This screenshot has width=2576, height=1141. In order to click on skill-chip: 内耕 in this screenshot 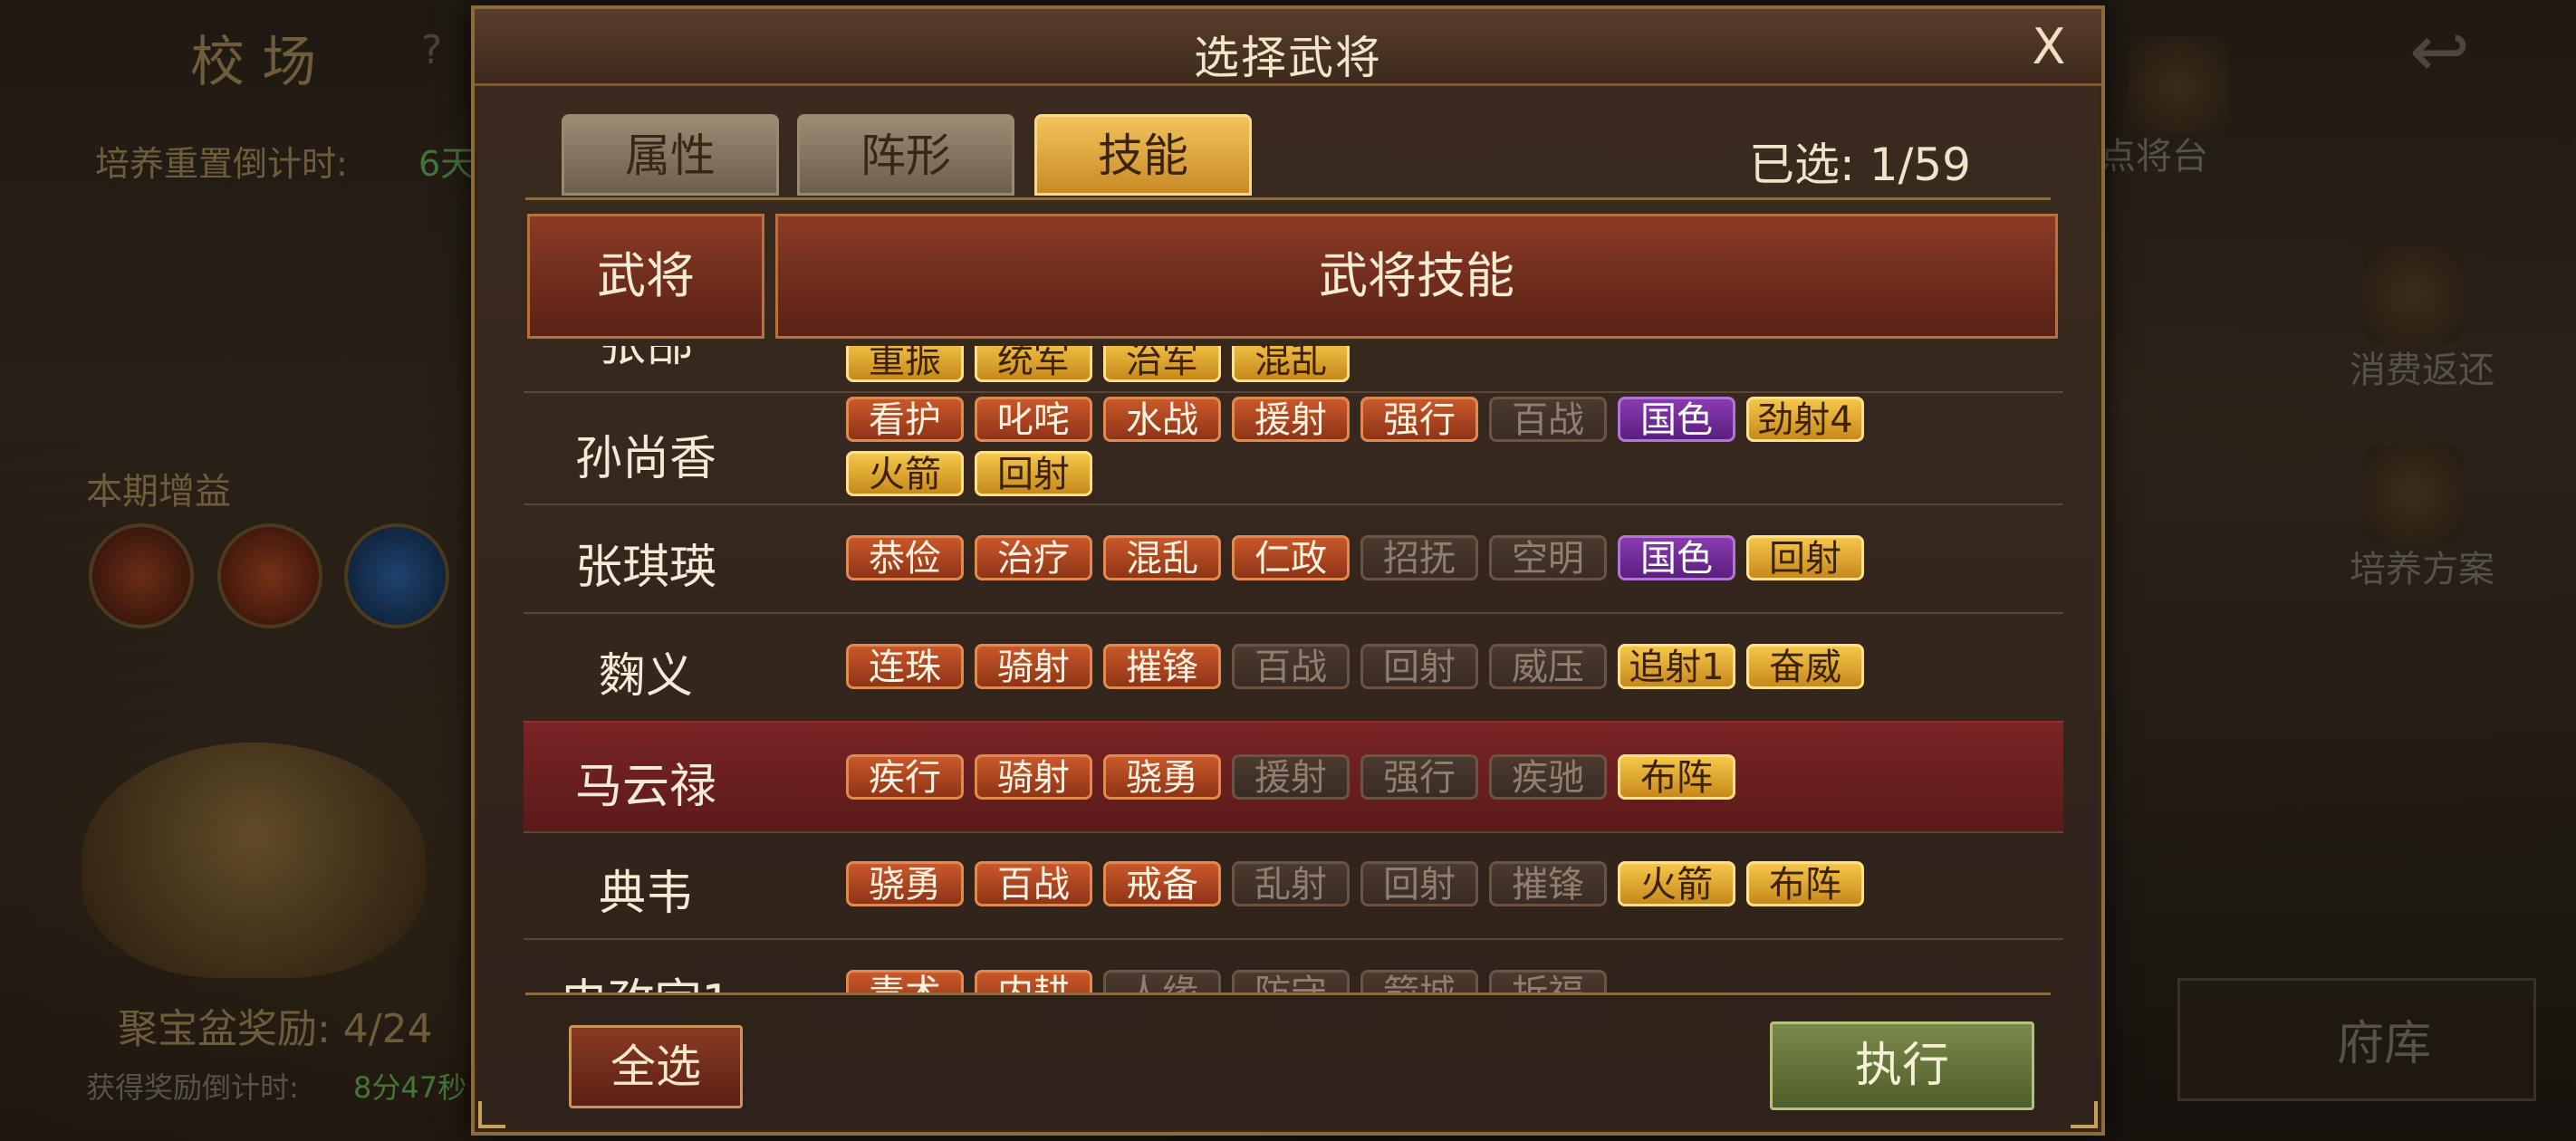, I will do `click(1033, 982)`.